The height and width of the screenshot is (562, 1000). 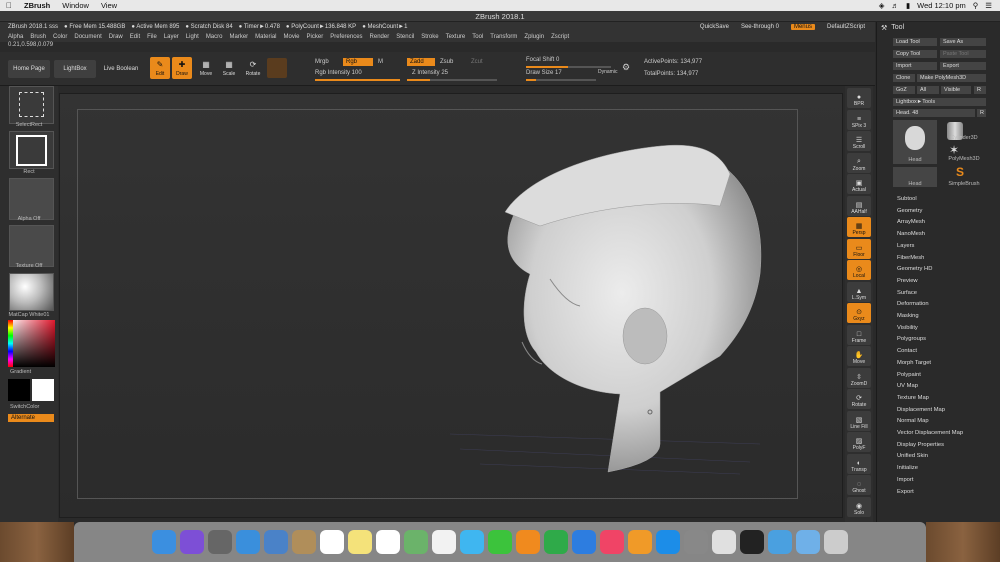 I want to click on ibooks-icon, so click(x=640, y=542).